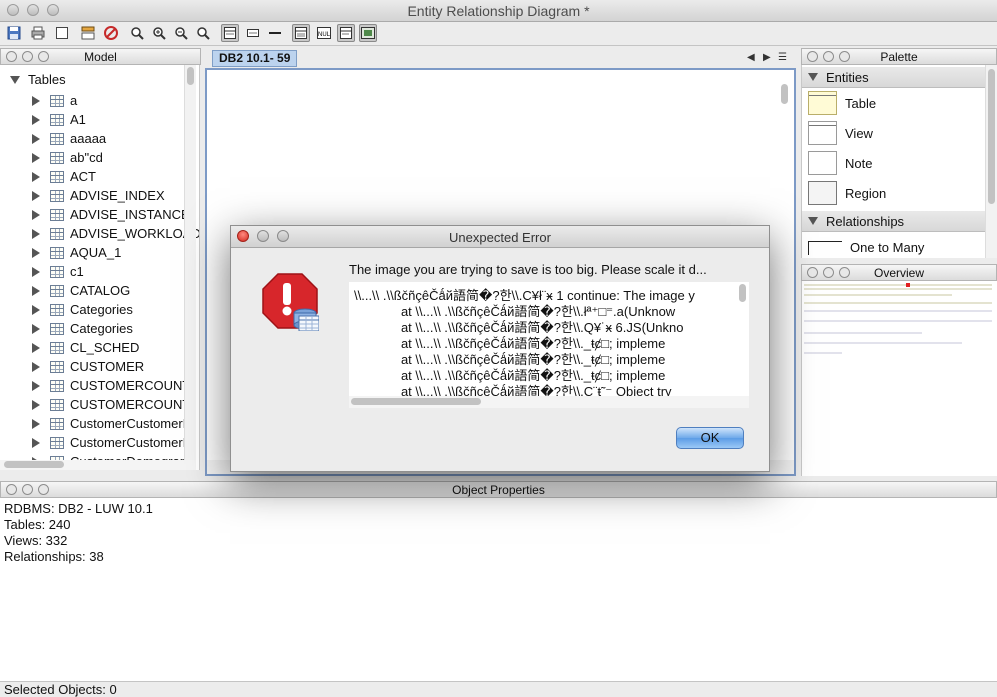 This screenshot has width=997, height=697. I want to click on table-display-icon, so click(230, 33).